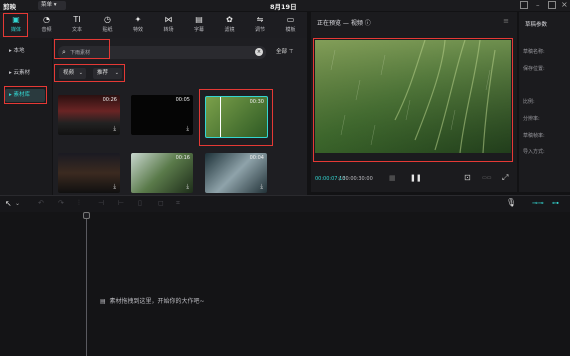 This screenshot has width=570, height=356. Describe the element at coordinates (121, 203) in the screenshot. I see `split-right-icon: ⊢` at that location.